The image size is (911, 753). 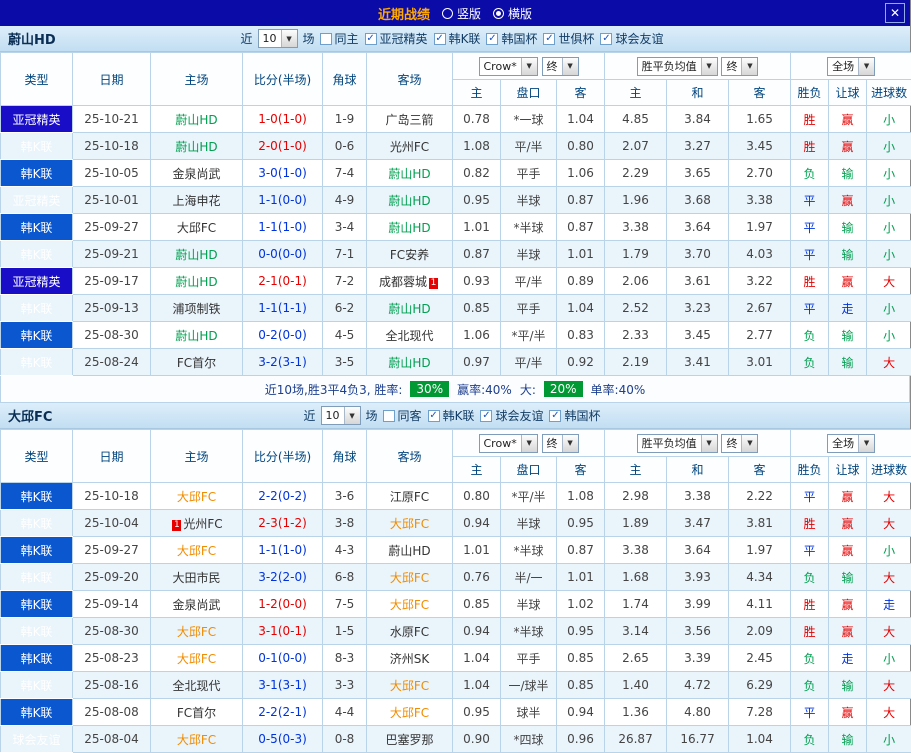 What do you see at coordinates (410, 739) in the screenshot?
I see `away-team: 巴塞罗那` at bounding box center [410, 739].